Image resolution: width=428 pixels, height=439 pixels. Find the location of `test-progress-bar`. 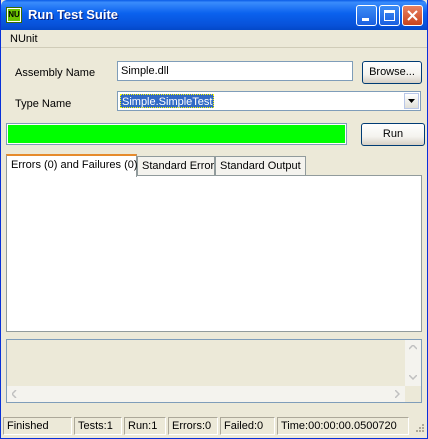

test-progress-bar is located at coordinates (176, 134).